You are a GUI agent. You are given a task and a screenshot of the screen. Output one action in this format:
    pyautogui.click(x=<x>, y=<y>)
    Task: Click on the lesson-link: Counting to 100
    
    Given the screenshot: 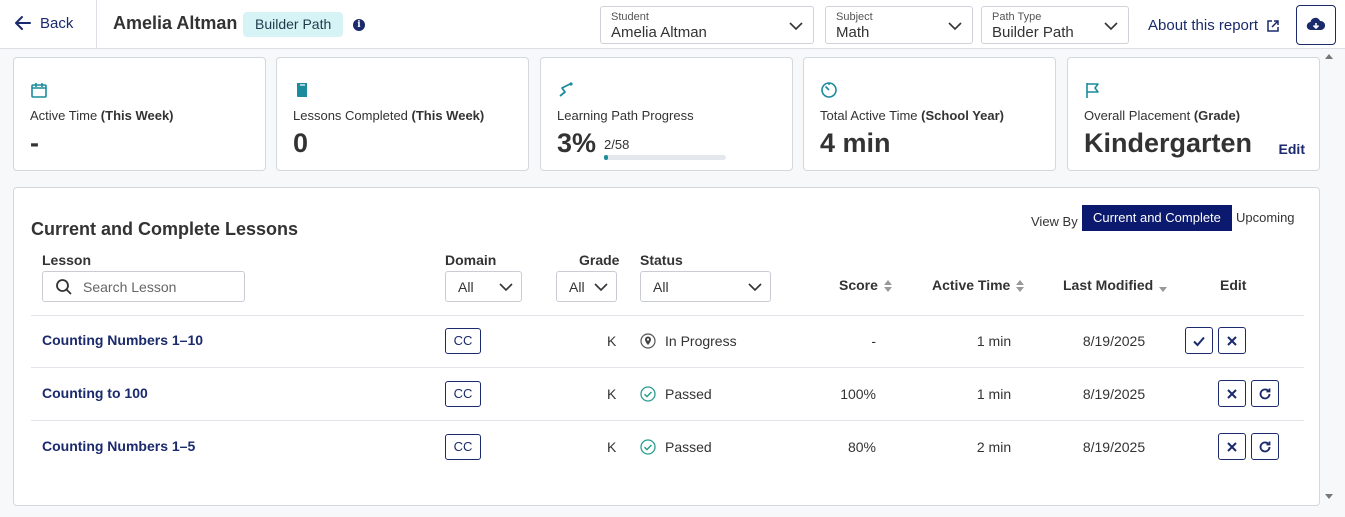 What is the action you would take?
    pyautogui.click(x=95, y=393)
    